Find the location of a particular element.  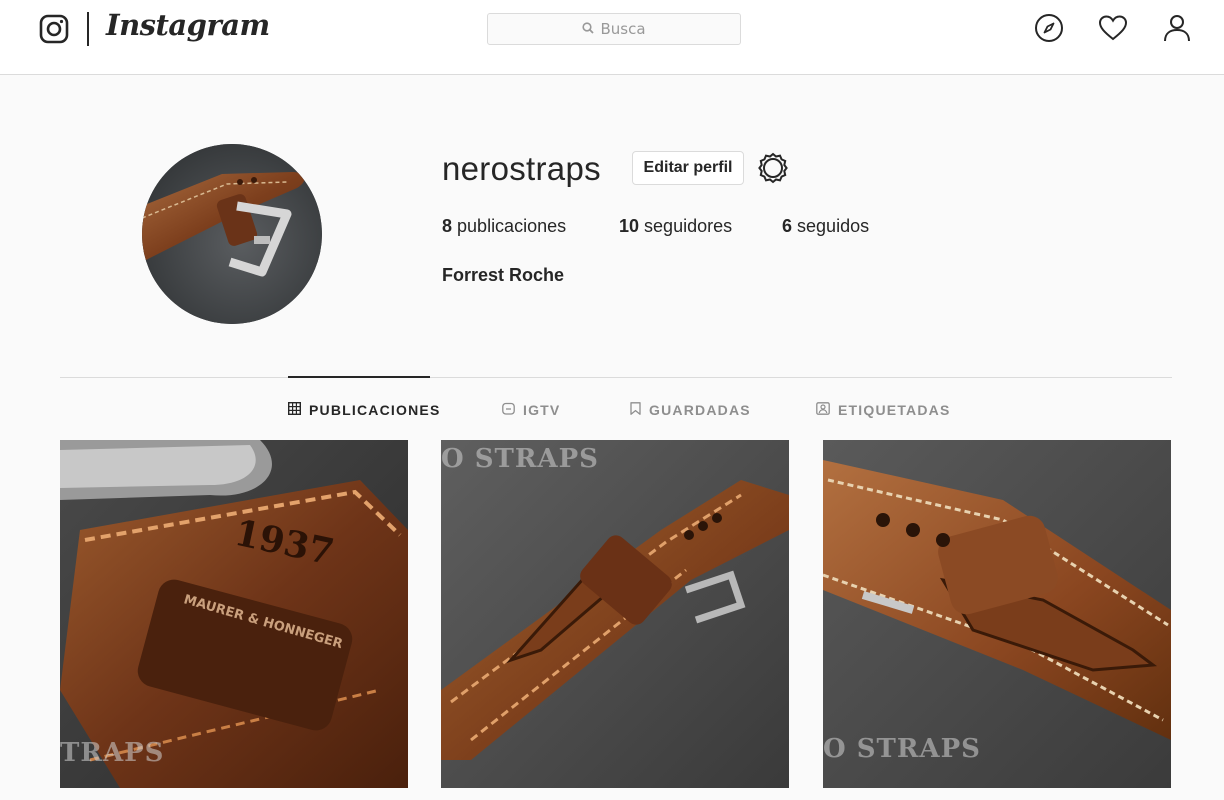

search-input: Busca is located at coordinates (614, 29).